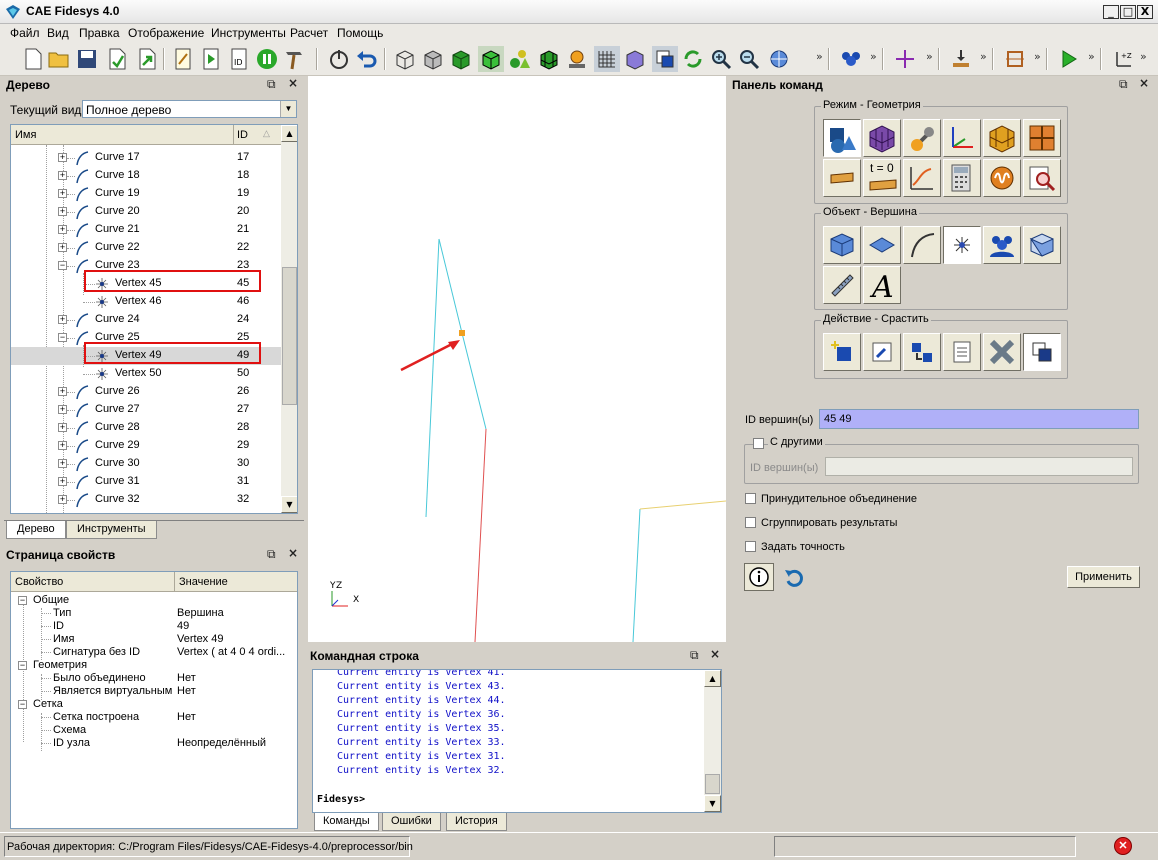  I want to click on object-curve-button, so click(922, 245).